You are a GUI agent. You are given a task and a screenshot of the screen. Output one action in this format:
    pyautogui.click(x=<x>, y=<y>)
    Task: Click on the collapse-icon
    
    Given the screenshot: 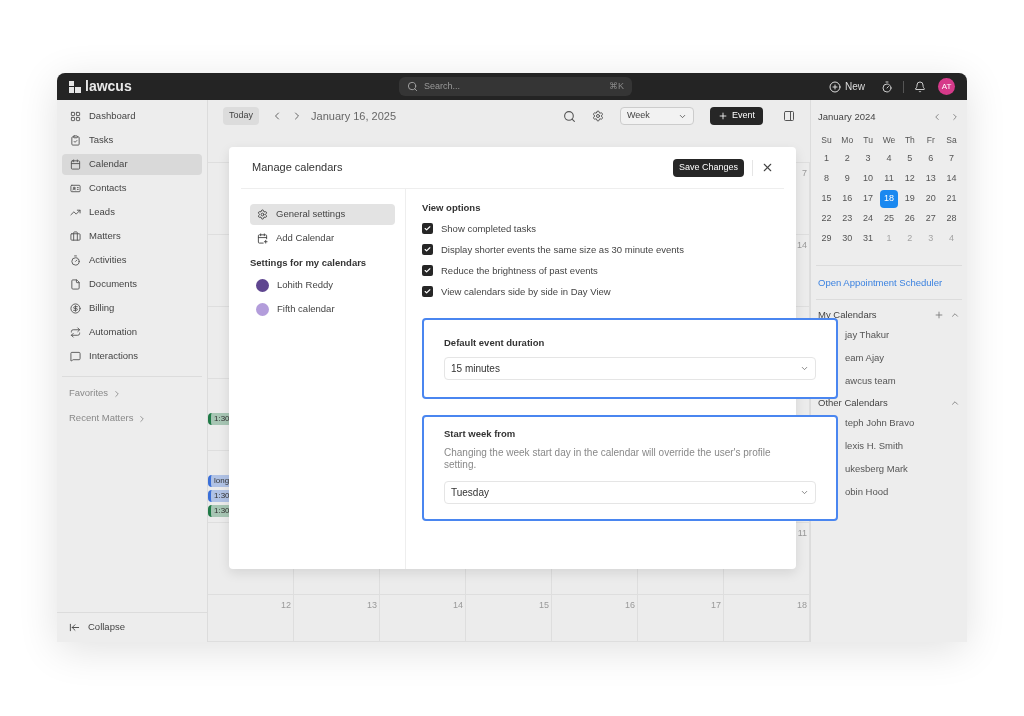 What is the action you would take?
    pyautogui.click(x=74, y=627)
    